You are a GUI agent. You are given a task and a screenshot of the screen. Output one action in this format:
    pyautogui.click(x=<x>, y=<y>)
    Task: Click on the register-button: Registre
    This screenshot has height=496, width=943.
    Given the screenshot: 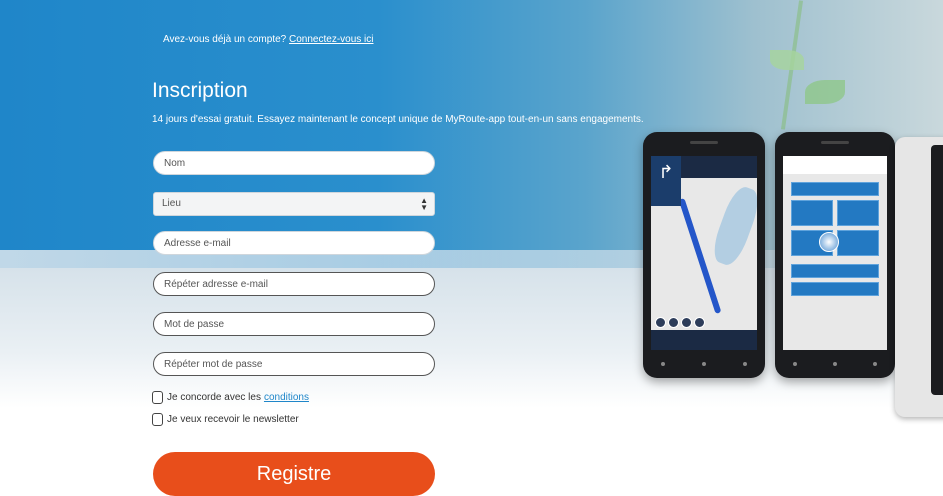 What is the action you would take?
    pyautogui.click(x=294, y=474)
    